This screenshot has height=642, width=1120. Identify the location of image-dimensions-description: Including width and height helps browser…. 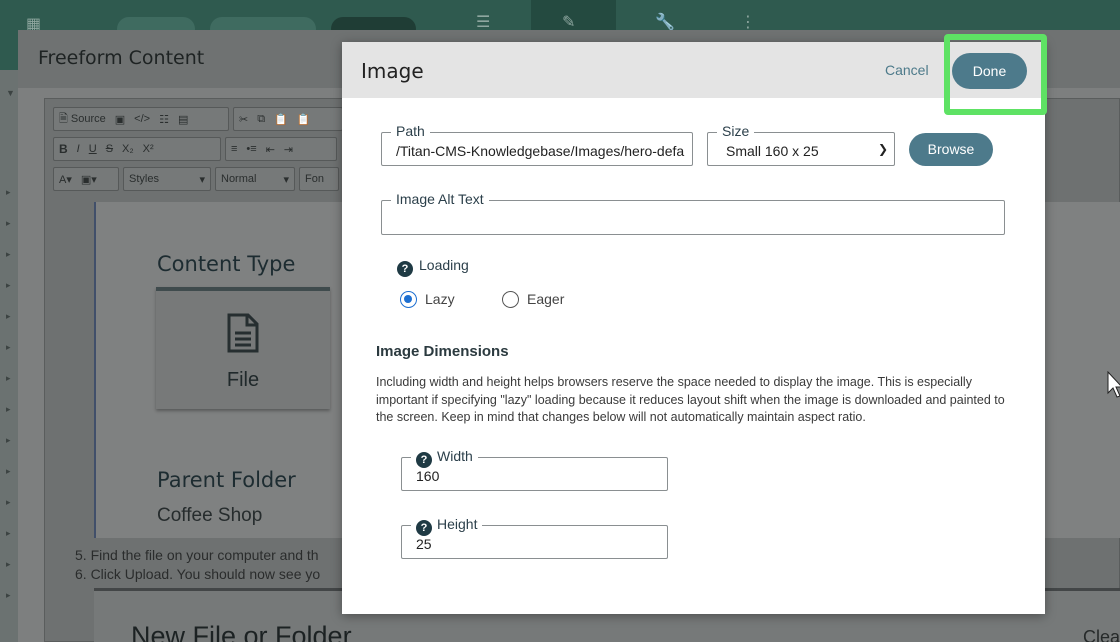
(690, 399).